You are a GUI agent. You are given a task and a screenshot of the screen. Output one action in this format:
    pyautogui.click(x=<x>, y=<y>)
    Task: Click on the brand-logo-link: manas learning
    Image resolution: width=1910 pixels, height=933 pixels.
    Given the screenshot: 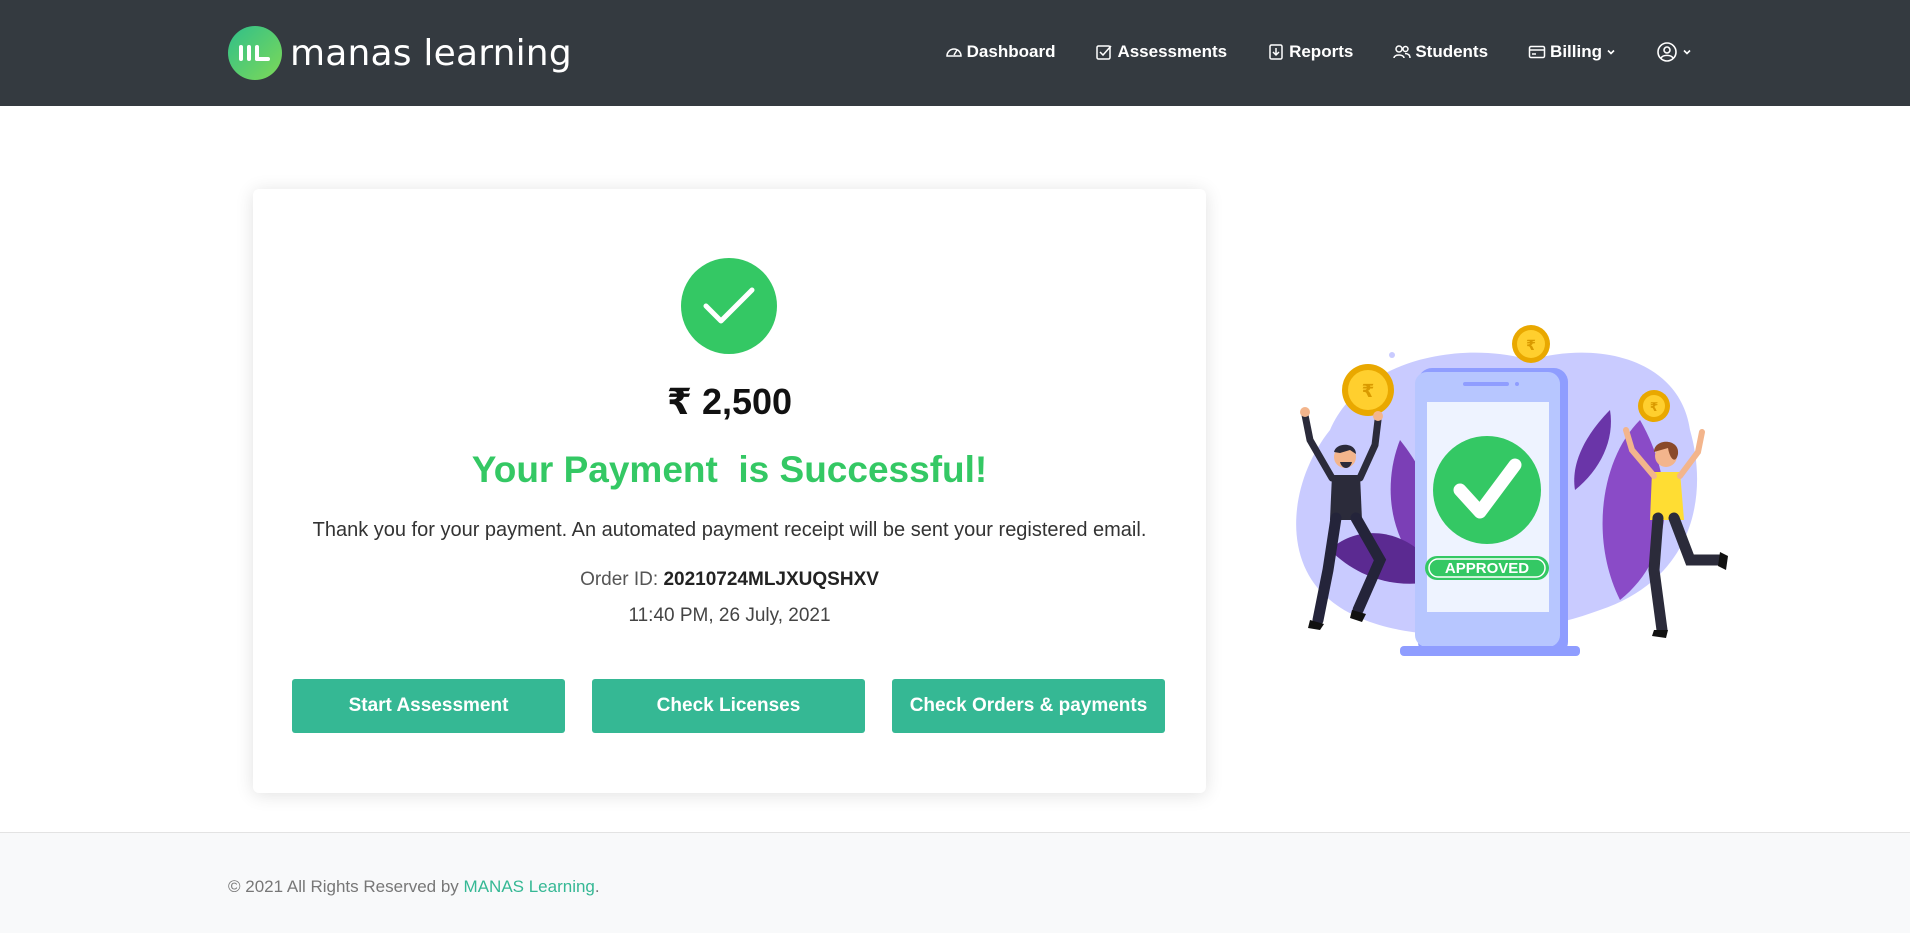 What is the action you would take?
    pyautogui.click(x=400, y=53)
    